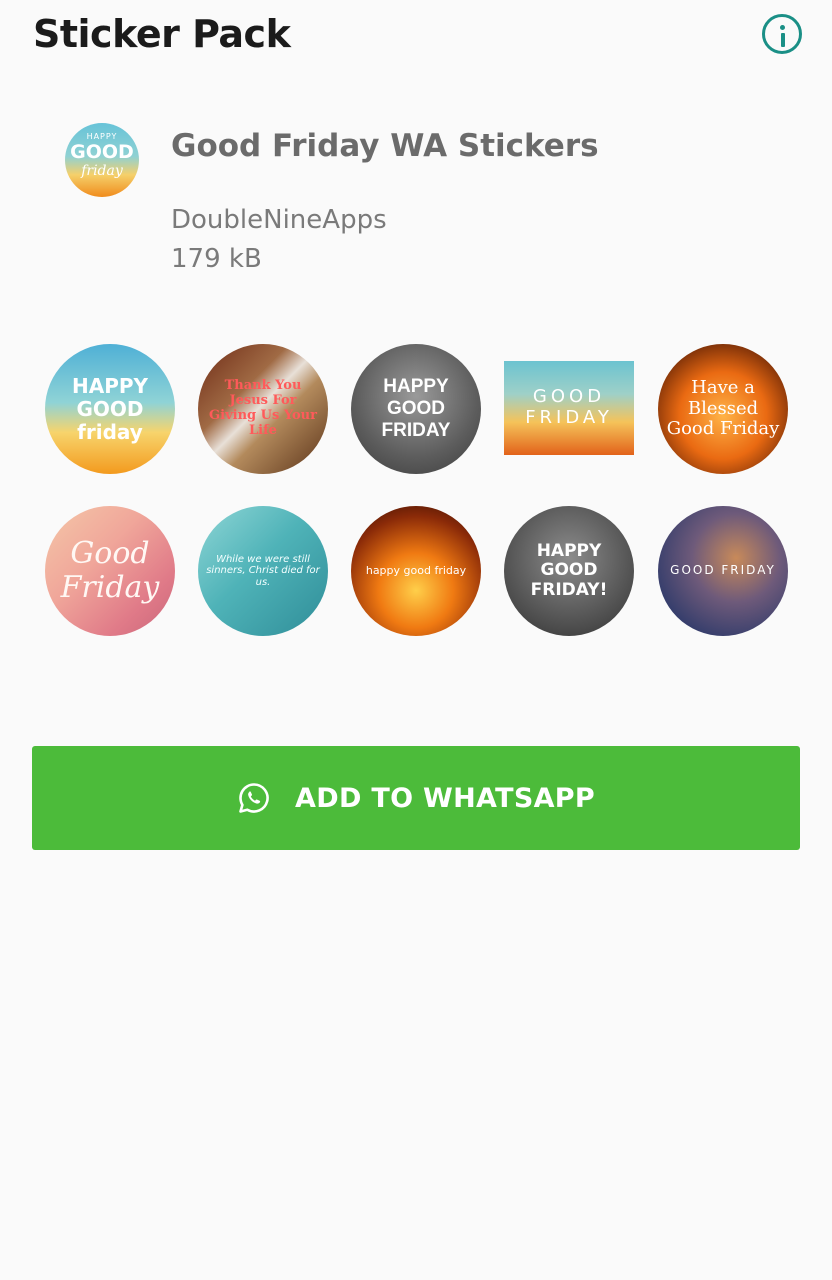 The image size is (832, 1280). I want to click on pack-icon-text-good: GOOD, so click(102, 152).